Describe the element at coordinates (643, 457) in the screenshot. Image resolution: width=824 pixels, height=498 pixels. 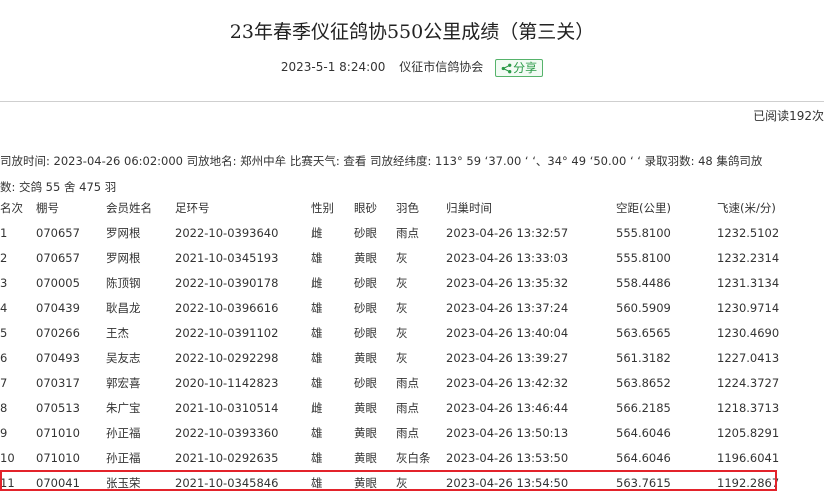
I see `cell-distance: 564.6046` at that location.